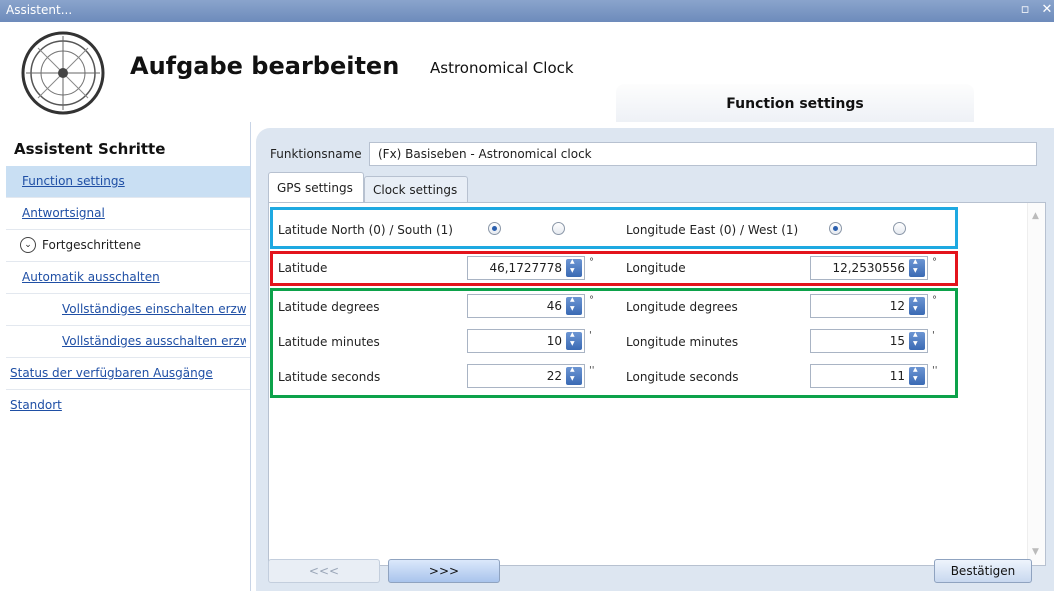 This screenshot has width=1054, height=591. I want to click on lon-min-value: 15, so click(897, 341).